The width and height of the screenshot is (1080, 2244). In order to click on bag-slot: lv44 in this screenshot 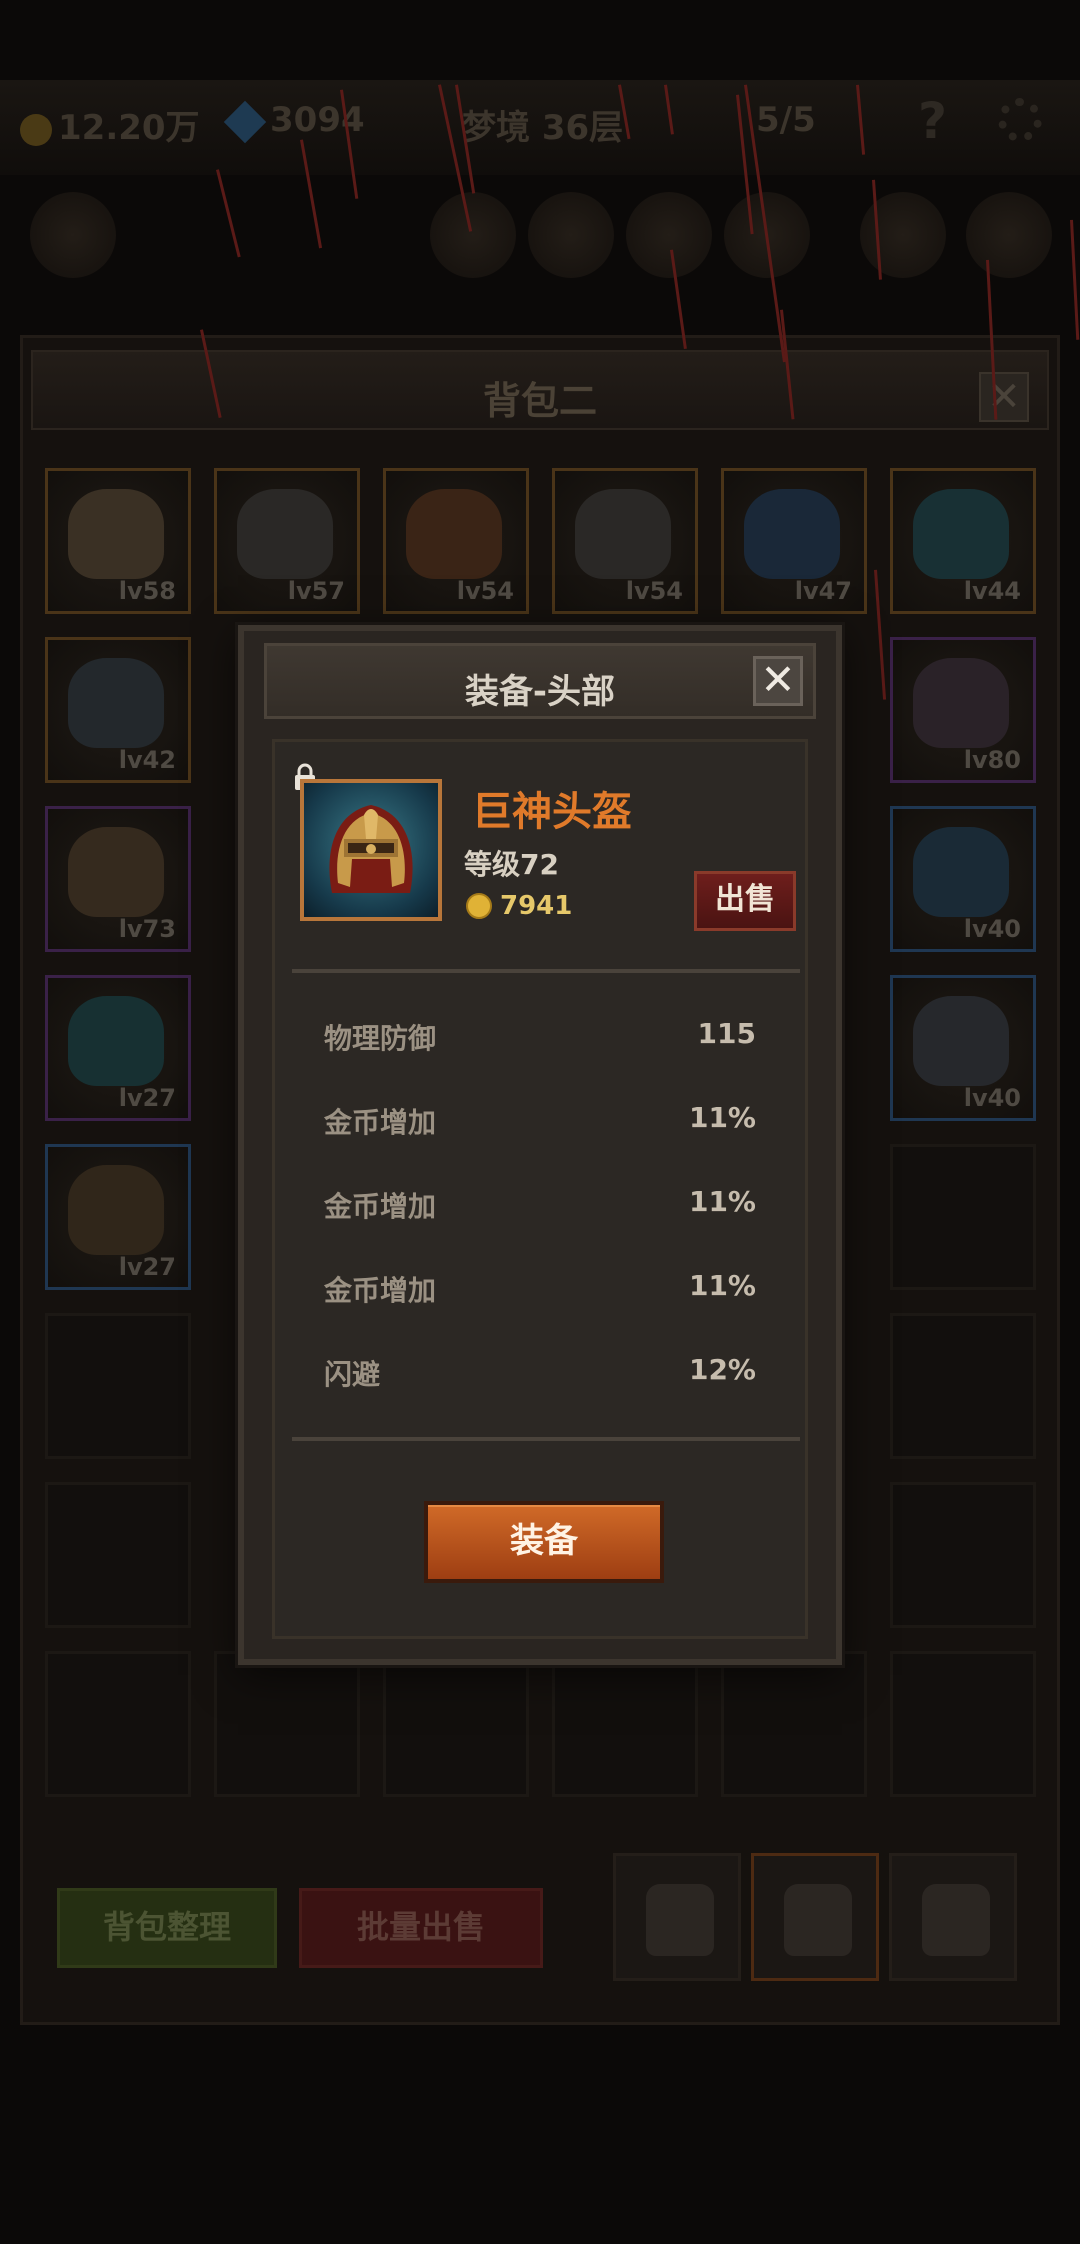, I will do `click(963, 541)`.